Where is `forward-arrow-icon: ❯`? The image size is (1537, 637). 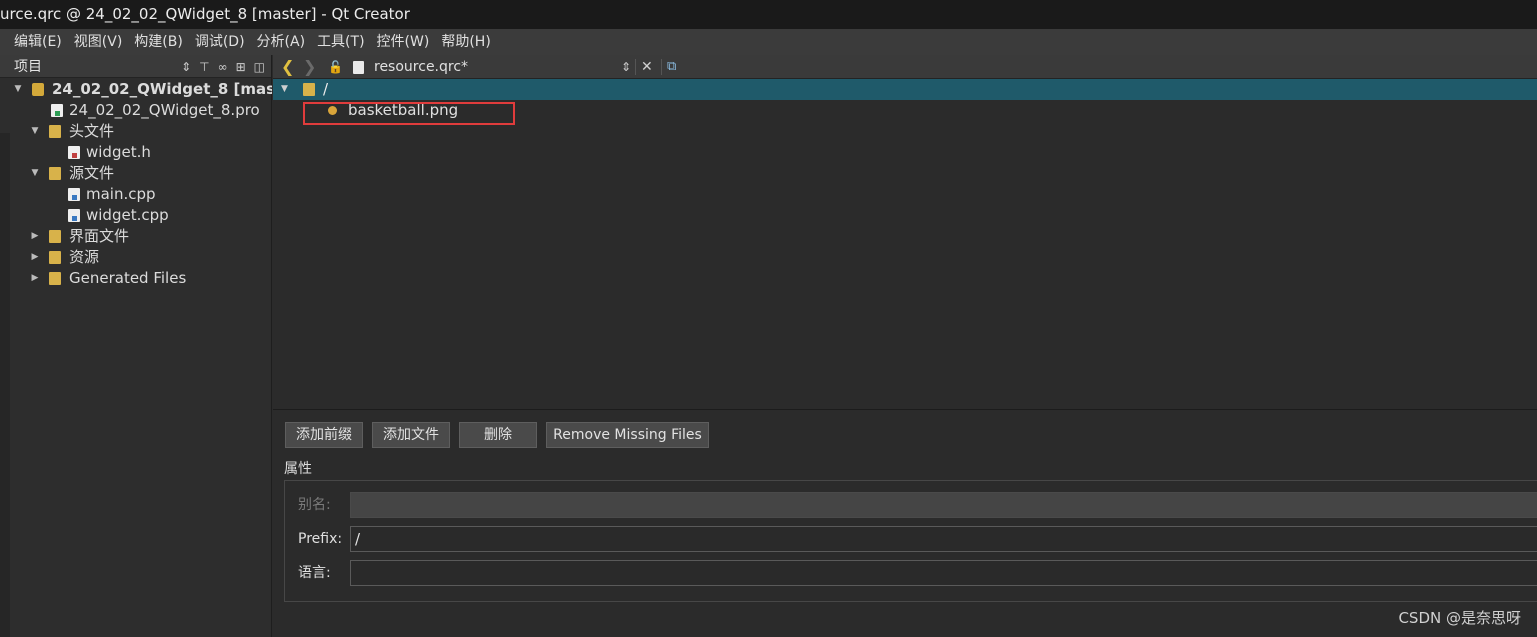
forward-arrow-icon: ❯ is located at coordinates (309, 67).